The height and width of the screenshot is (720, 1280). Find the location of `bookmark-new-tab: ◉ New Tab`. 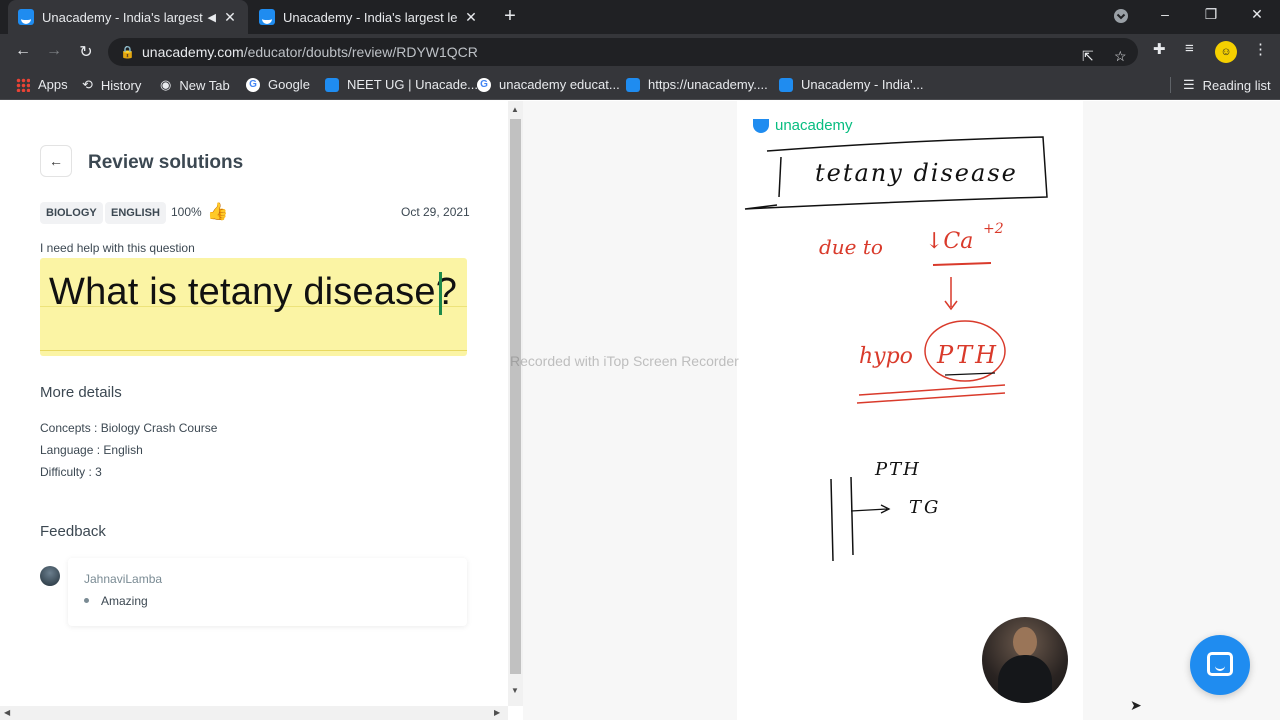

bookmark-new-tab: ◉ New Tab is located at coordinates (195, 85).